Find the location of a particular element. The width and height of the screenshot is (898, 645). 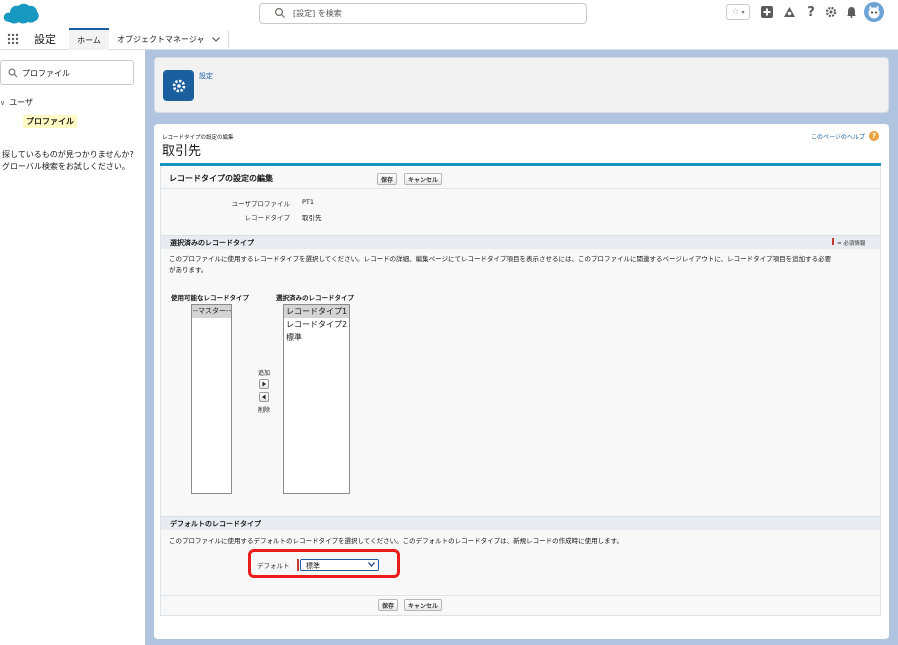

available-record-types-list: --マスター-- is located at coordinates (211, 399).